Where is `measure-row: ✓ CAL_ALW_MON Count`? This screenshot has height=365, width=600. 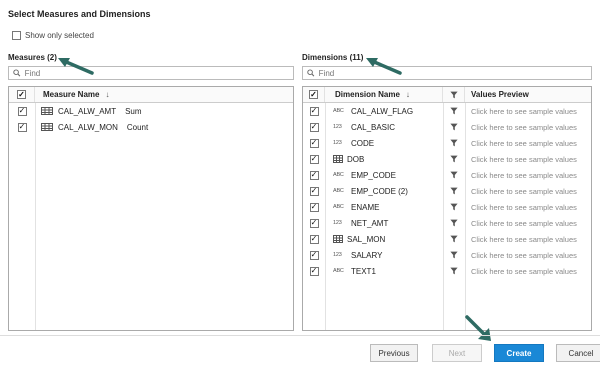
measure-row: ✓ CAL_ALW_MON Count is located at coordinates (151, 127).